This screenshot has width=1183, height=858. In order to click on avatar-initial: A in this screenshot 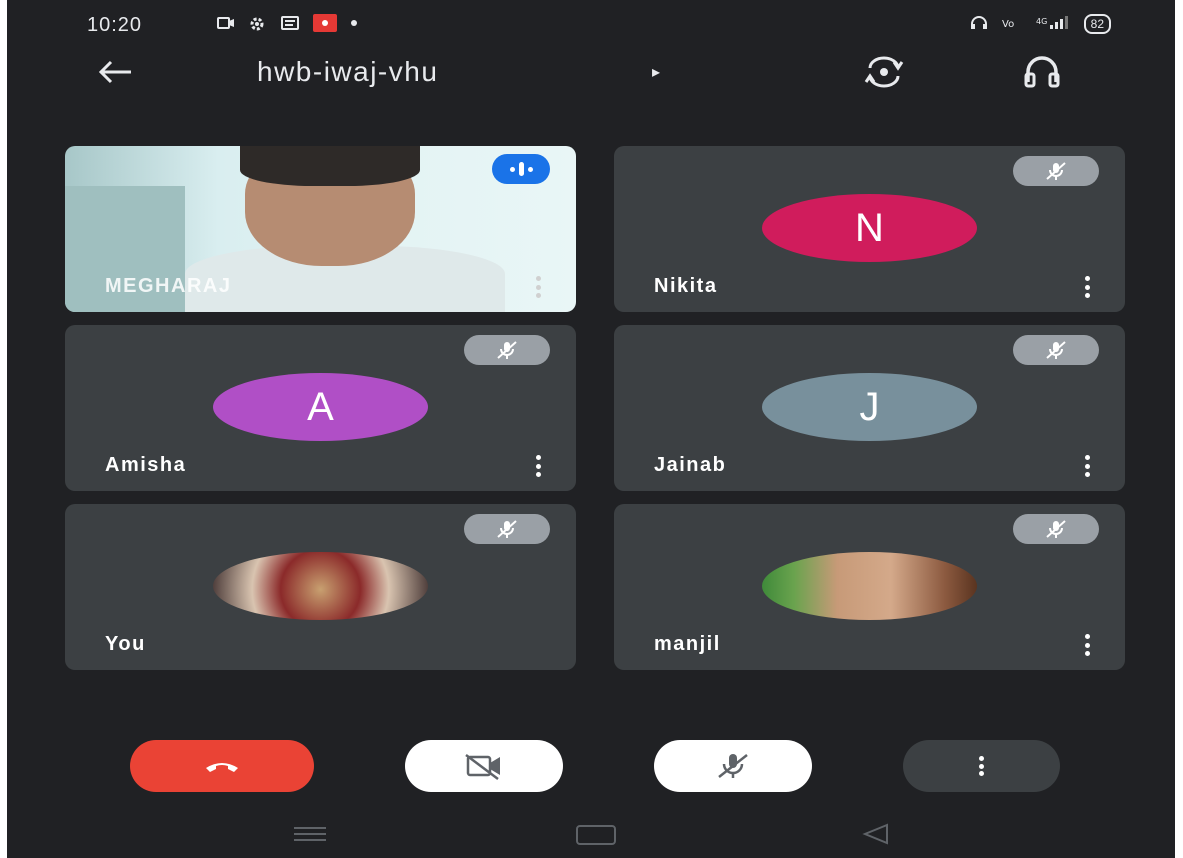, I will do `click(320, 407)`.